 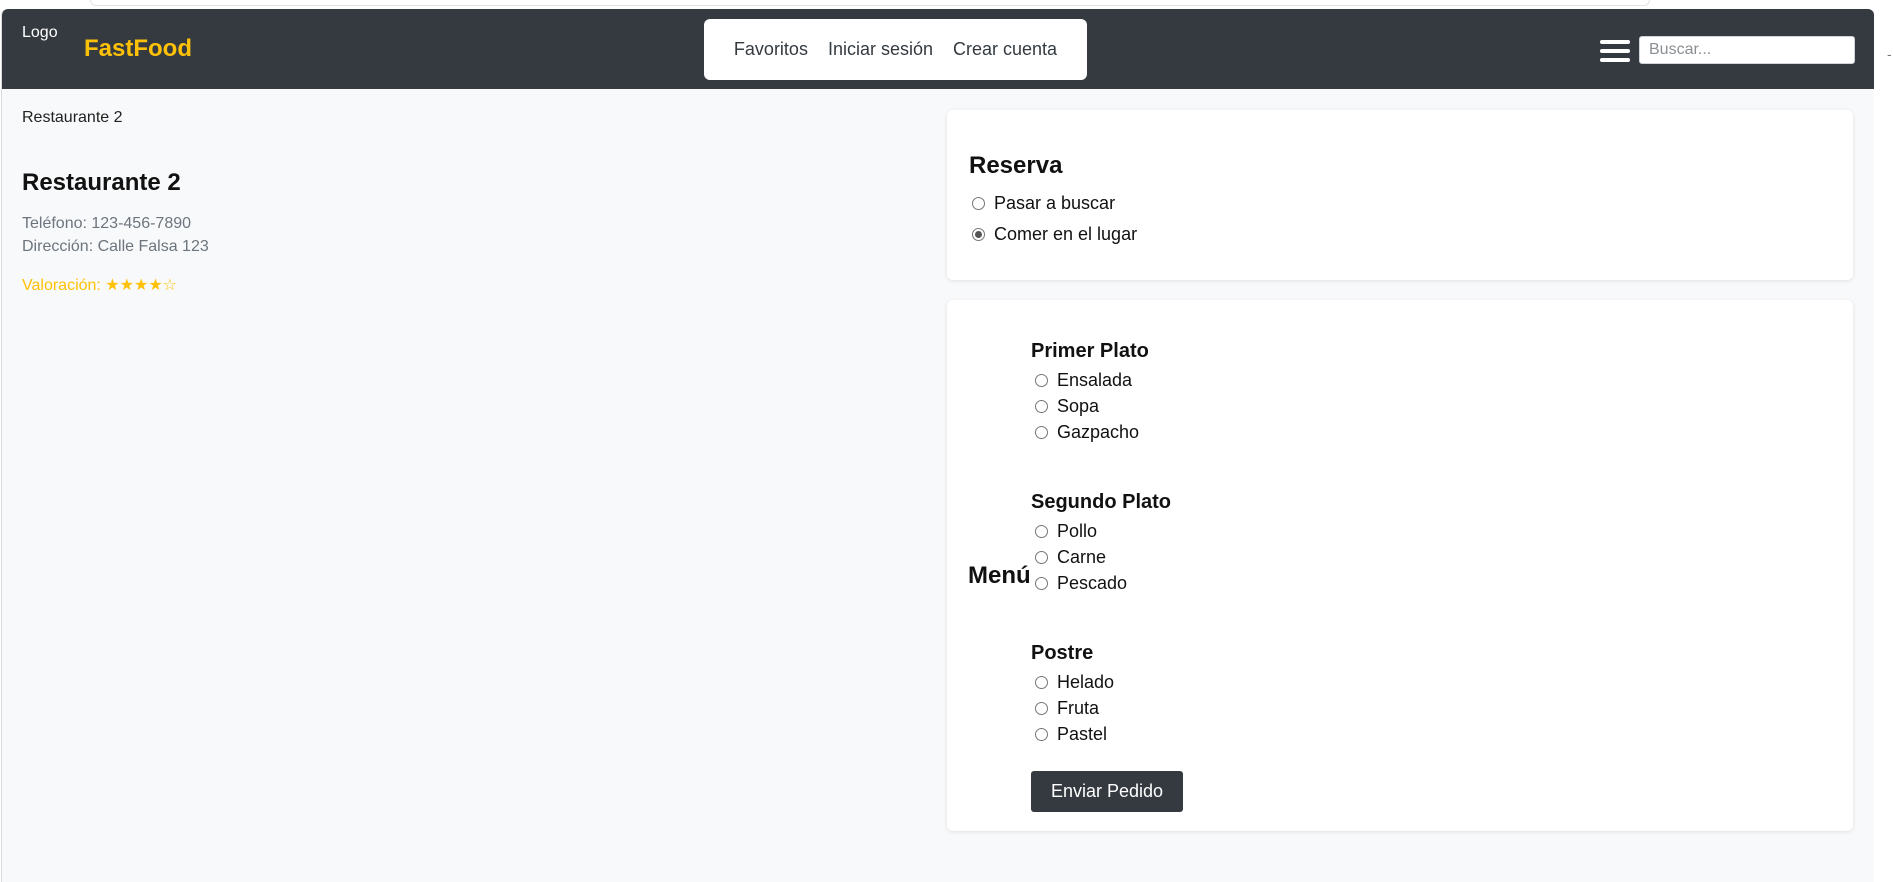 What do you see at coordinates (1041, 432) in the screenshot?
I see `radio-gazpacho` at bounding box center [1041, 432].